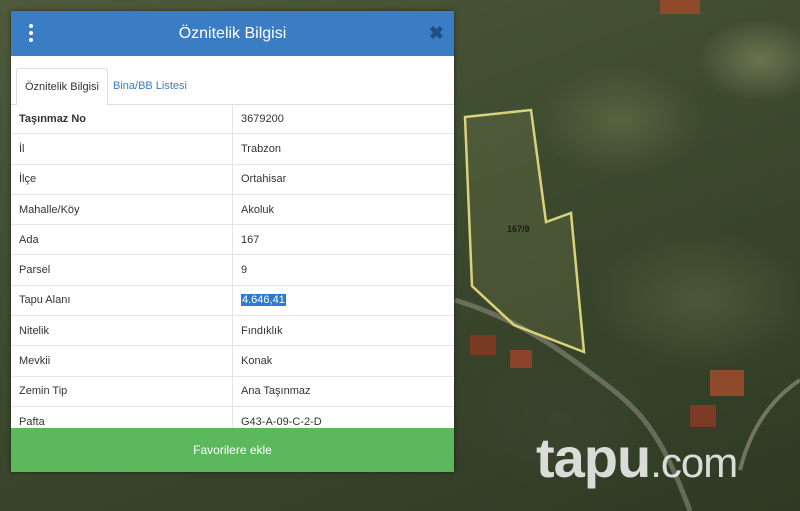 This screenshot has height=511, width=800. Describe the element at coordinates (263, 300) in the screenshot. I see `selected-text: 4.646,41` at that location.